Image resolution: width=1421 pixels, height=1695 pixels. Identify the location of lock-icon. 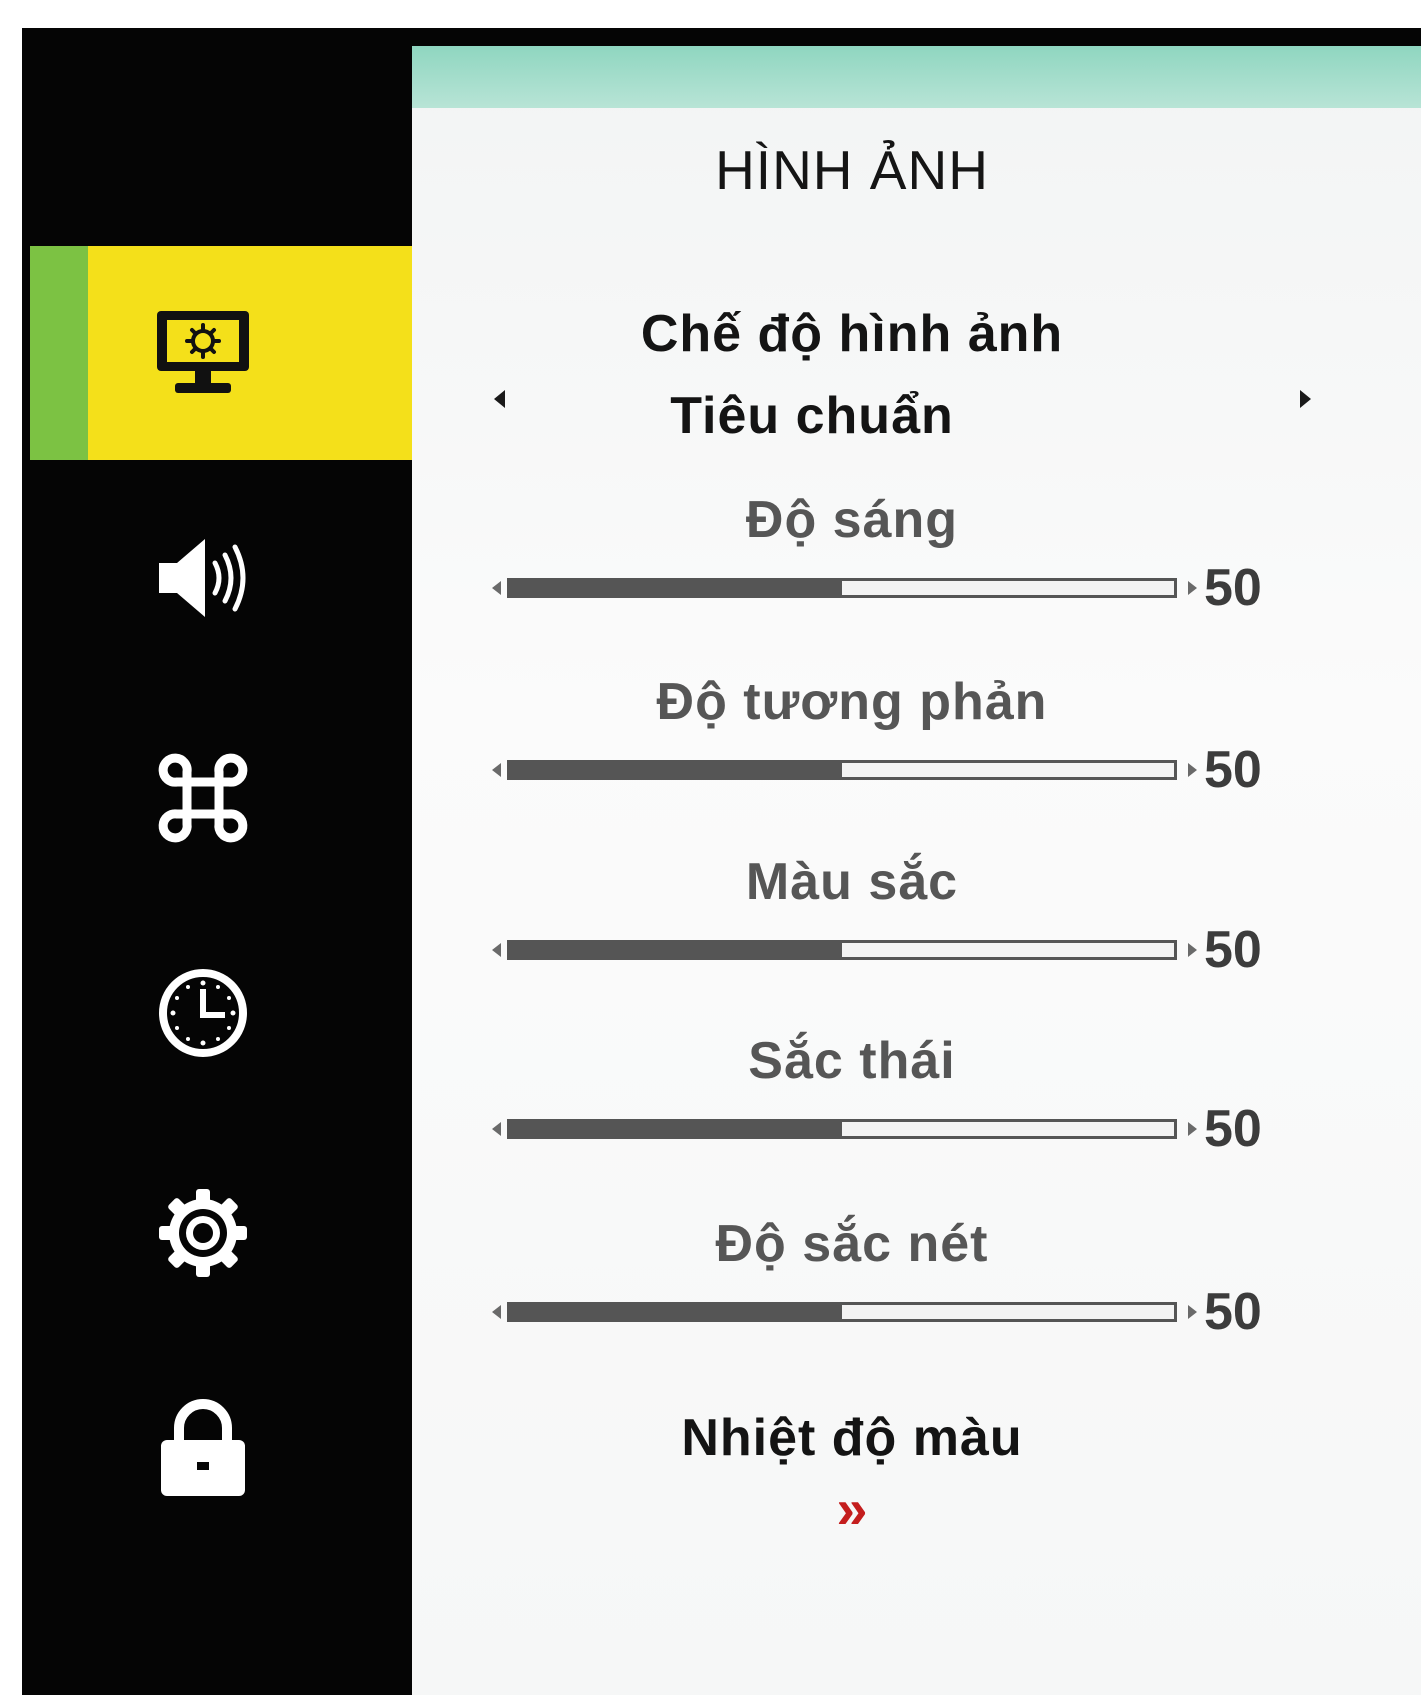
(203, 1448).